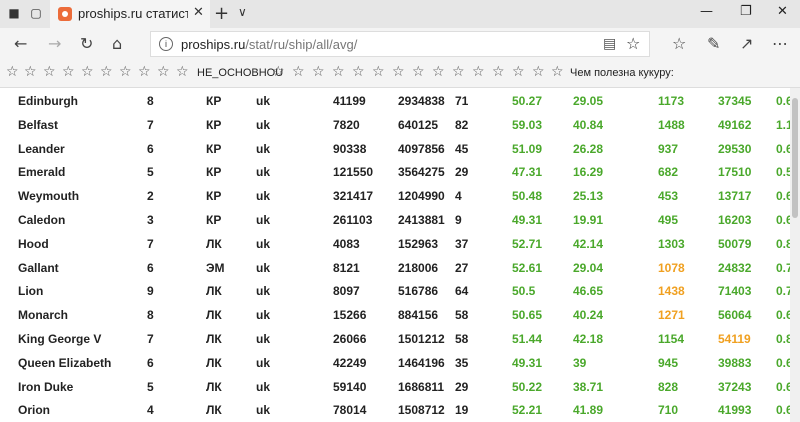 The height and width of the screenshot is (422, 800). I want to click on ship-name-link: Gallant, so click(38, 268).